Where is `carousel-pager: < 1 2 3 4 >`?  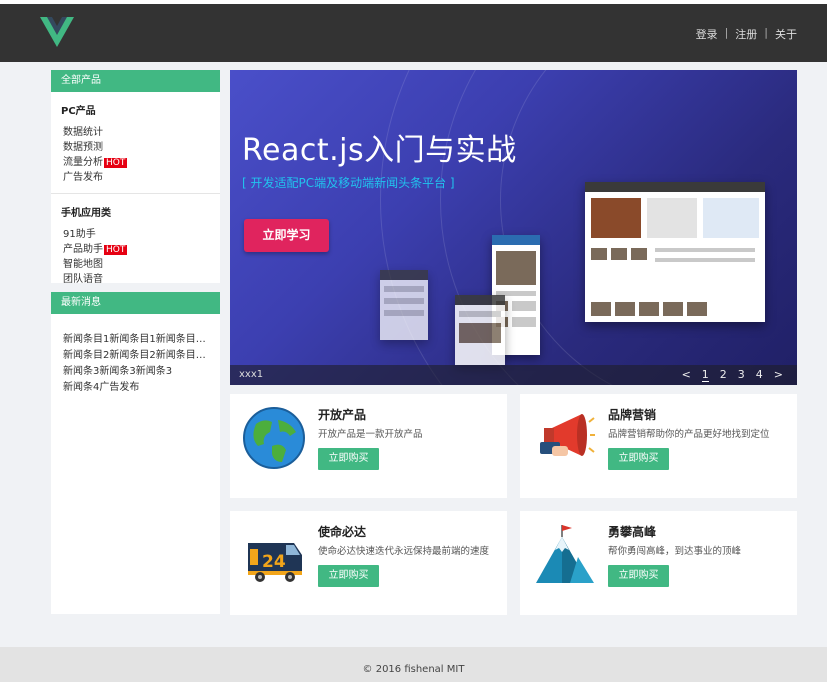
carousel-pager: < 1 2 3 4 > is located at coordinates (732, 375).